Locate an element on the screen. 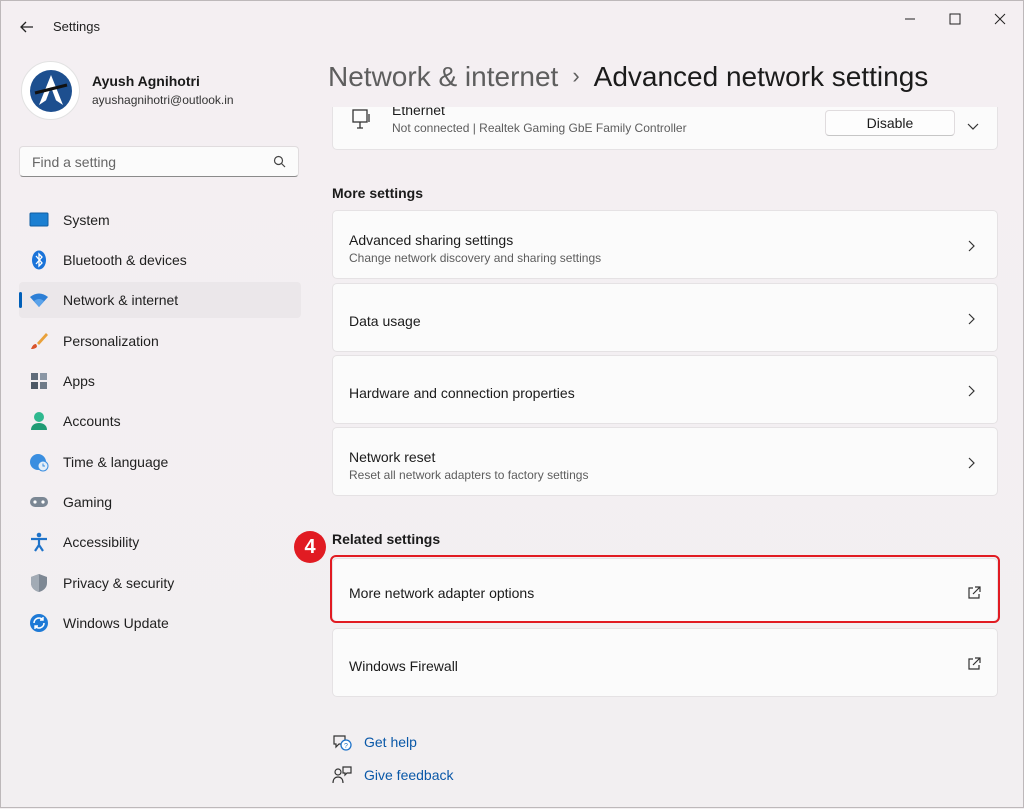 The width and height of the screenshot is (1024, 809). close-icon is located at coordinates (1000, 19).